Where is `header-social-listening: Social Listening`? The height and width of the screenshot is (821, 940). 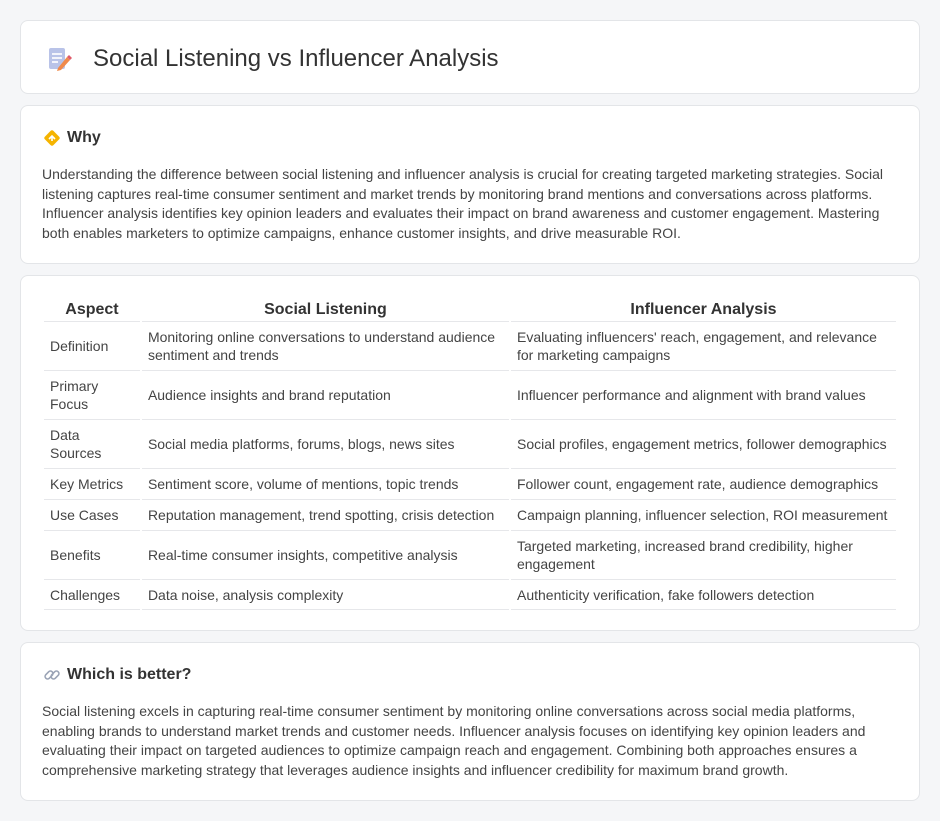 header-social-listening: Social Listening is located at coordinates (325, 309).